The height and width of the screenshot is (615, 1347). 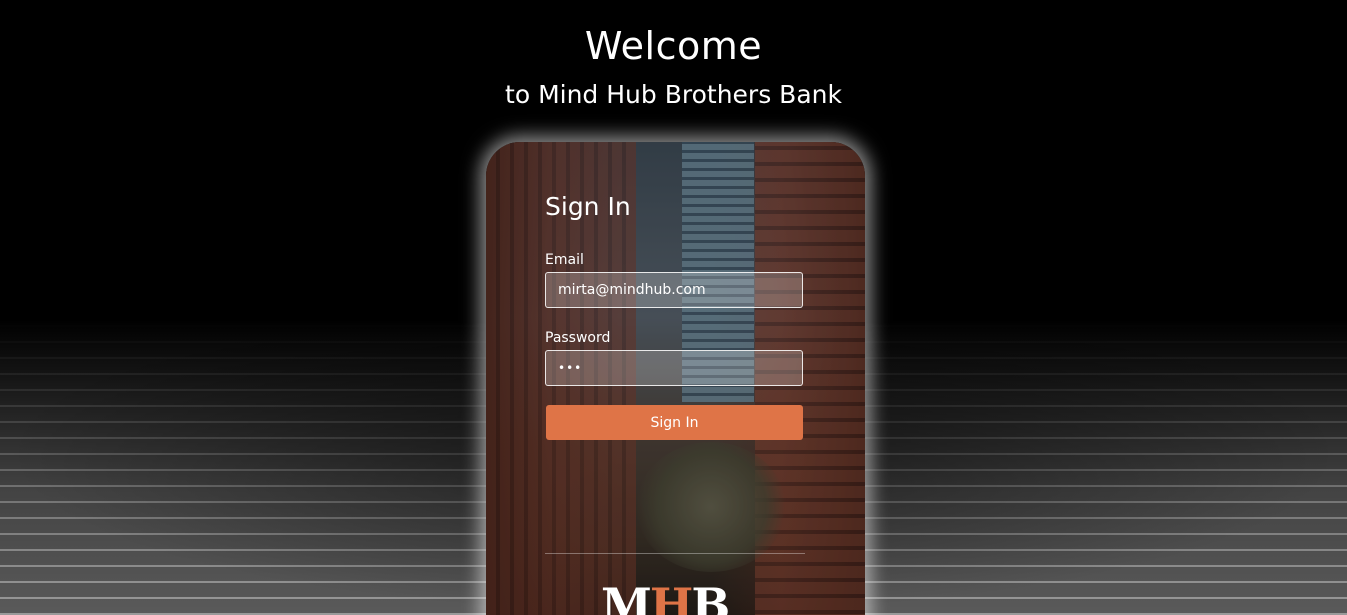 What do you see at coordinates (588, 206) in the screenshot?
I see `form-title: Sign In` at bounding box center [588, 206].